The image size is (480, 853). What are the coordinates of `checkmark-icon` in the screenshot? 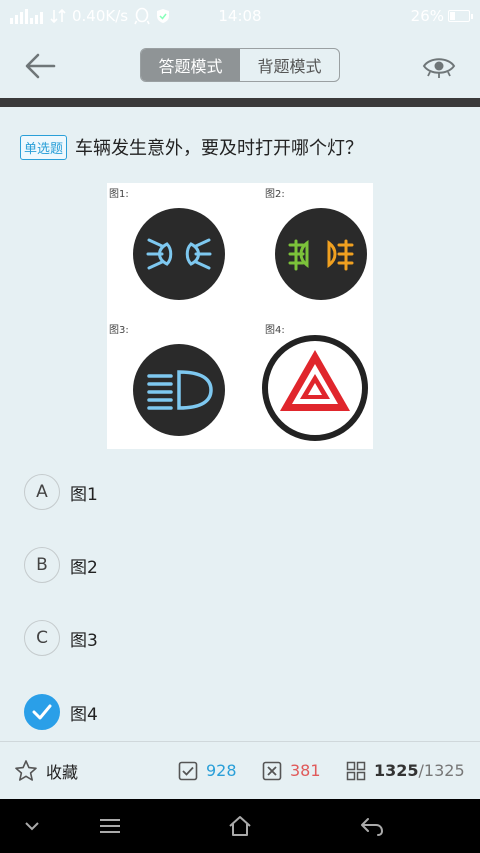 It's located at (42, 712).